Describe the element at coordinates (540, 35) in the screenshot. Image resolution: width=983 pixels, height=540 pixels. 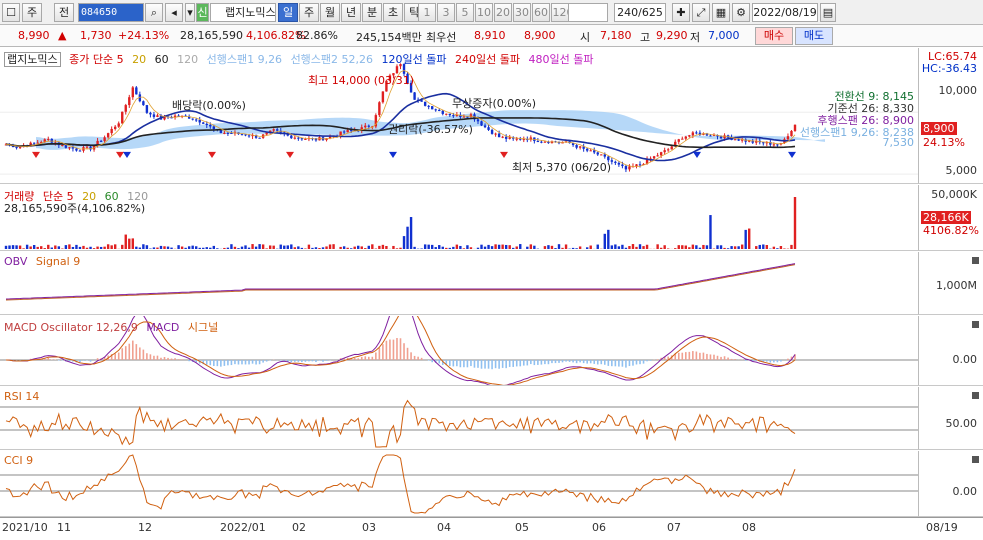
I see `best-bid: 8,900` at that location.